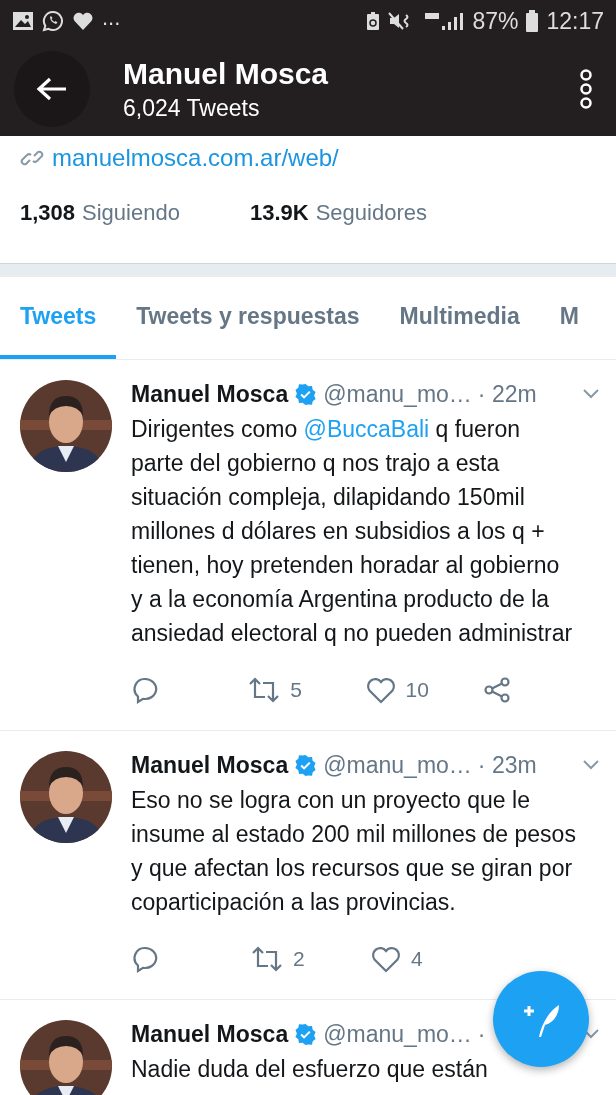 This screenshot has width=616, height=1095. I want to click on image-icon, so click(23, 21).